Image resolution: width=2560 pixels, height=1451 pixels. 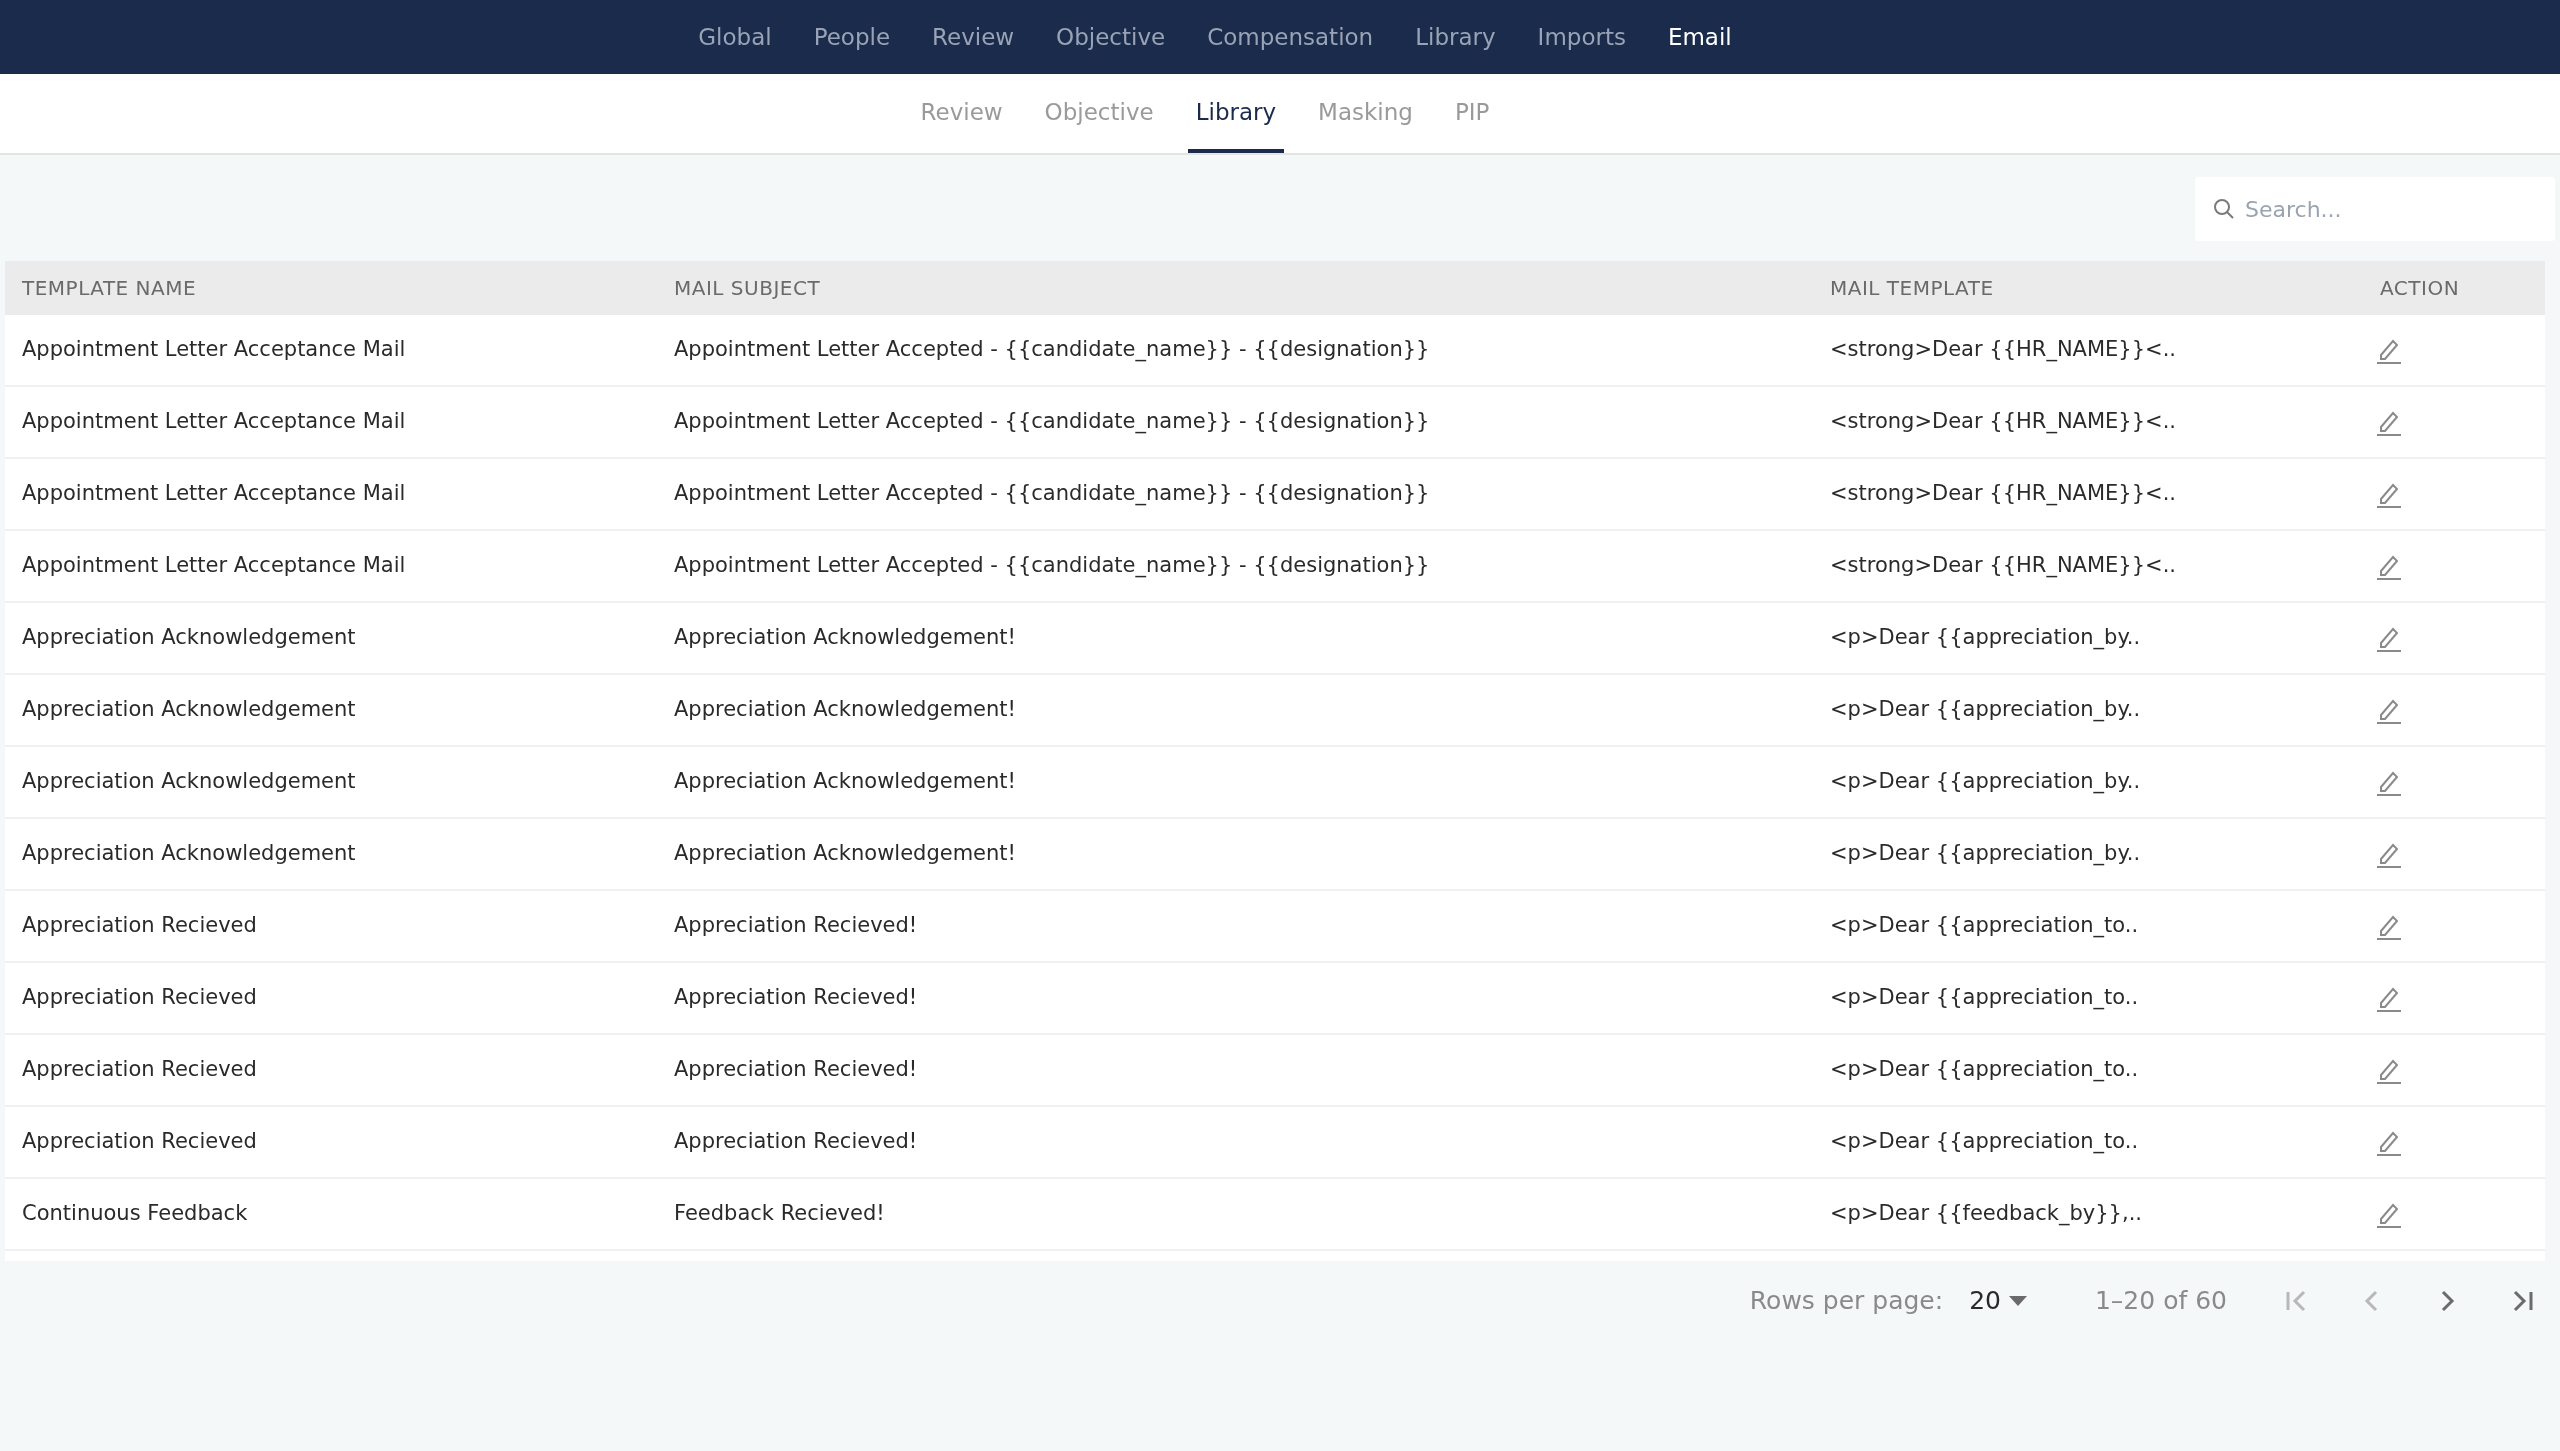 I want to click on nav-link: People, so click(x=852, y=37).